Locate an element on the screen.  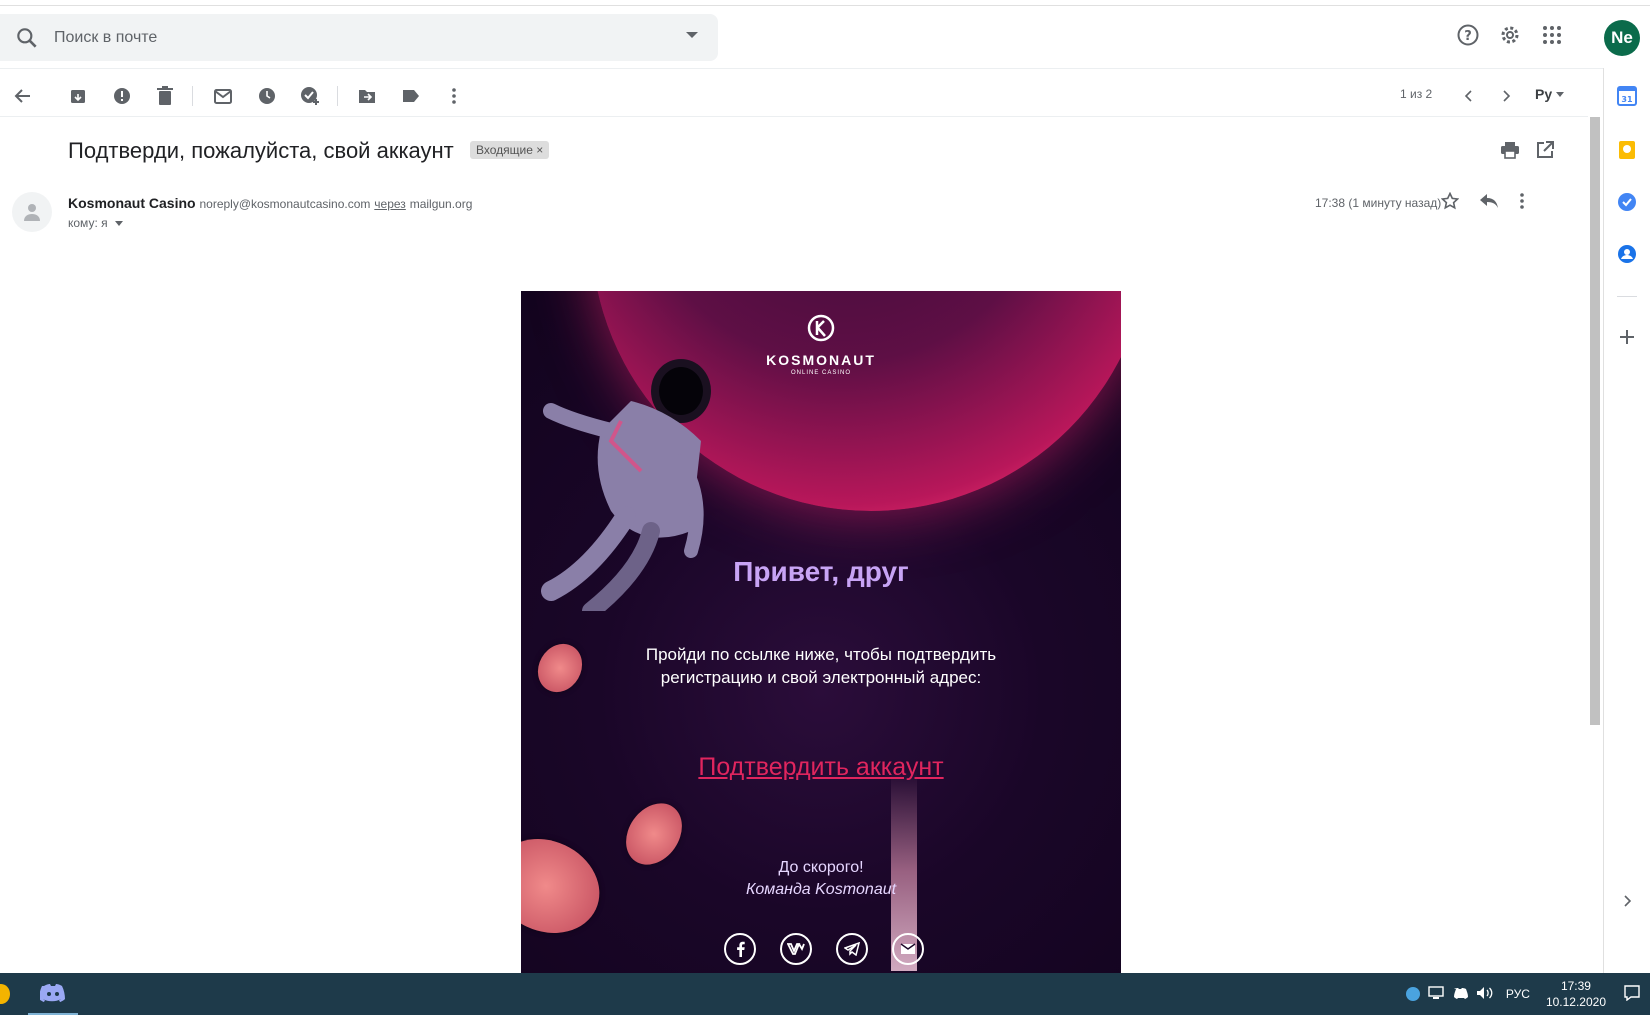
move-to-icon is located at coordinates (367, 96).